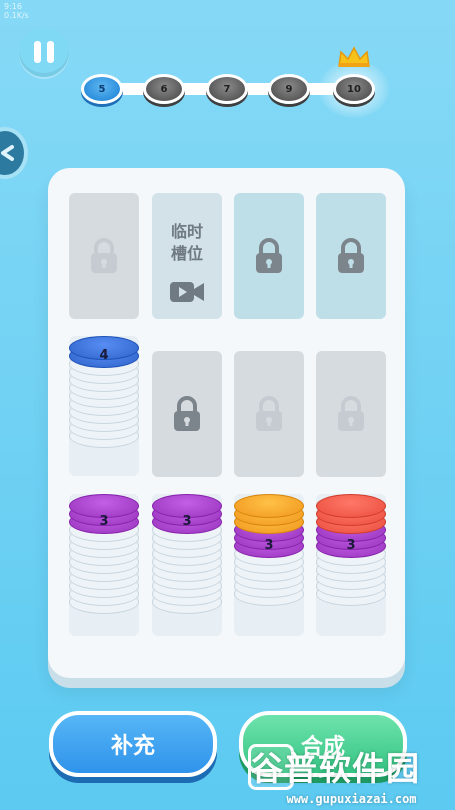  I want to click on level-number: 9, so click(289, 89).